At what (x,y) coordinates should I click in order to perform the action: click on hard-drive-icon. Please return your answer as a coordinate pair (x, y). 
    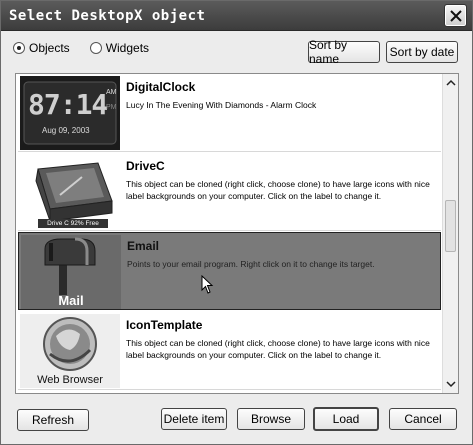
    Looking at the image, I should click on (74, 192).